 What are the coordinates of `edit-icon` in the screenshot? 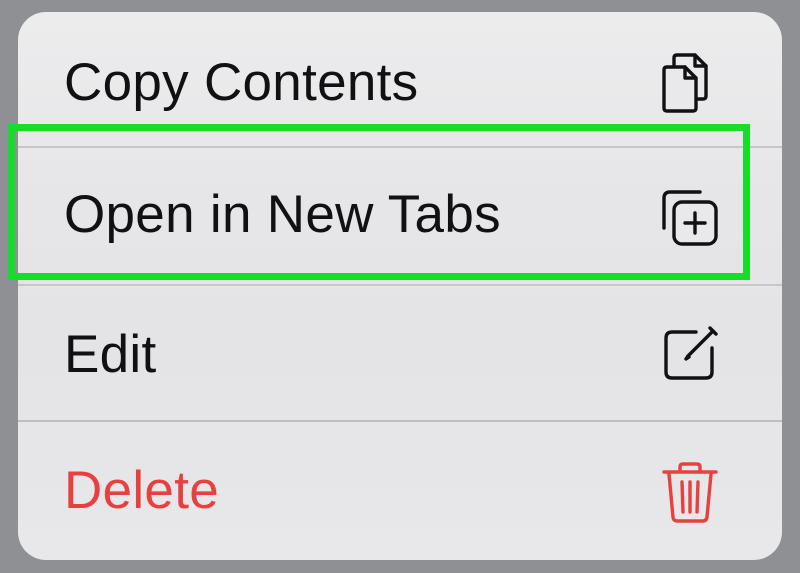 It's located at (690, 354).